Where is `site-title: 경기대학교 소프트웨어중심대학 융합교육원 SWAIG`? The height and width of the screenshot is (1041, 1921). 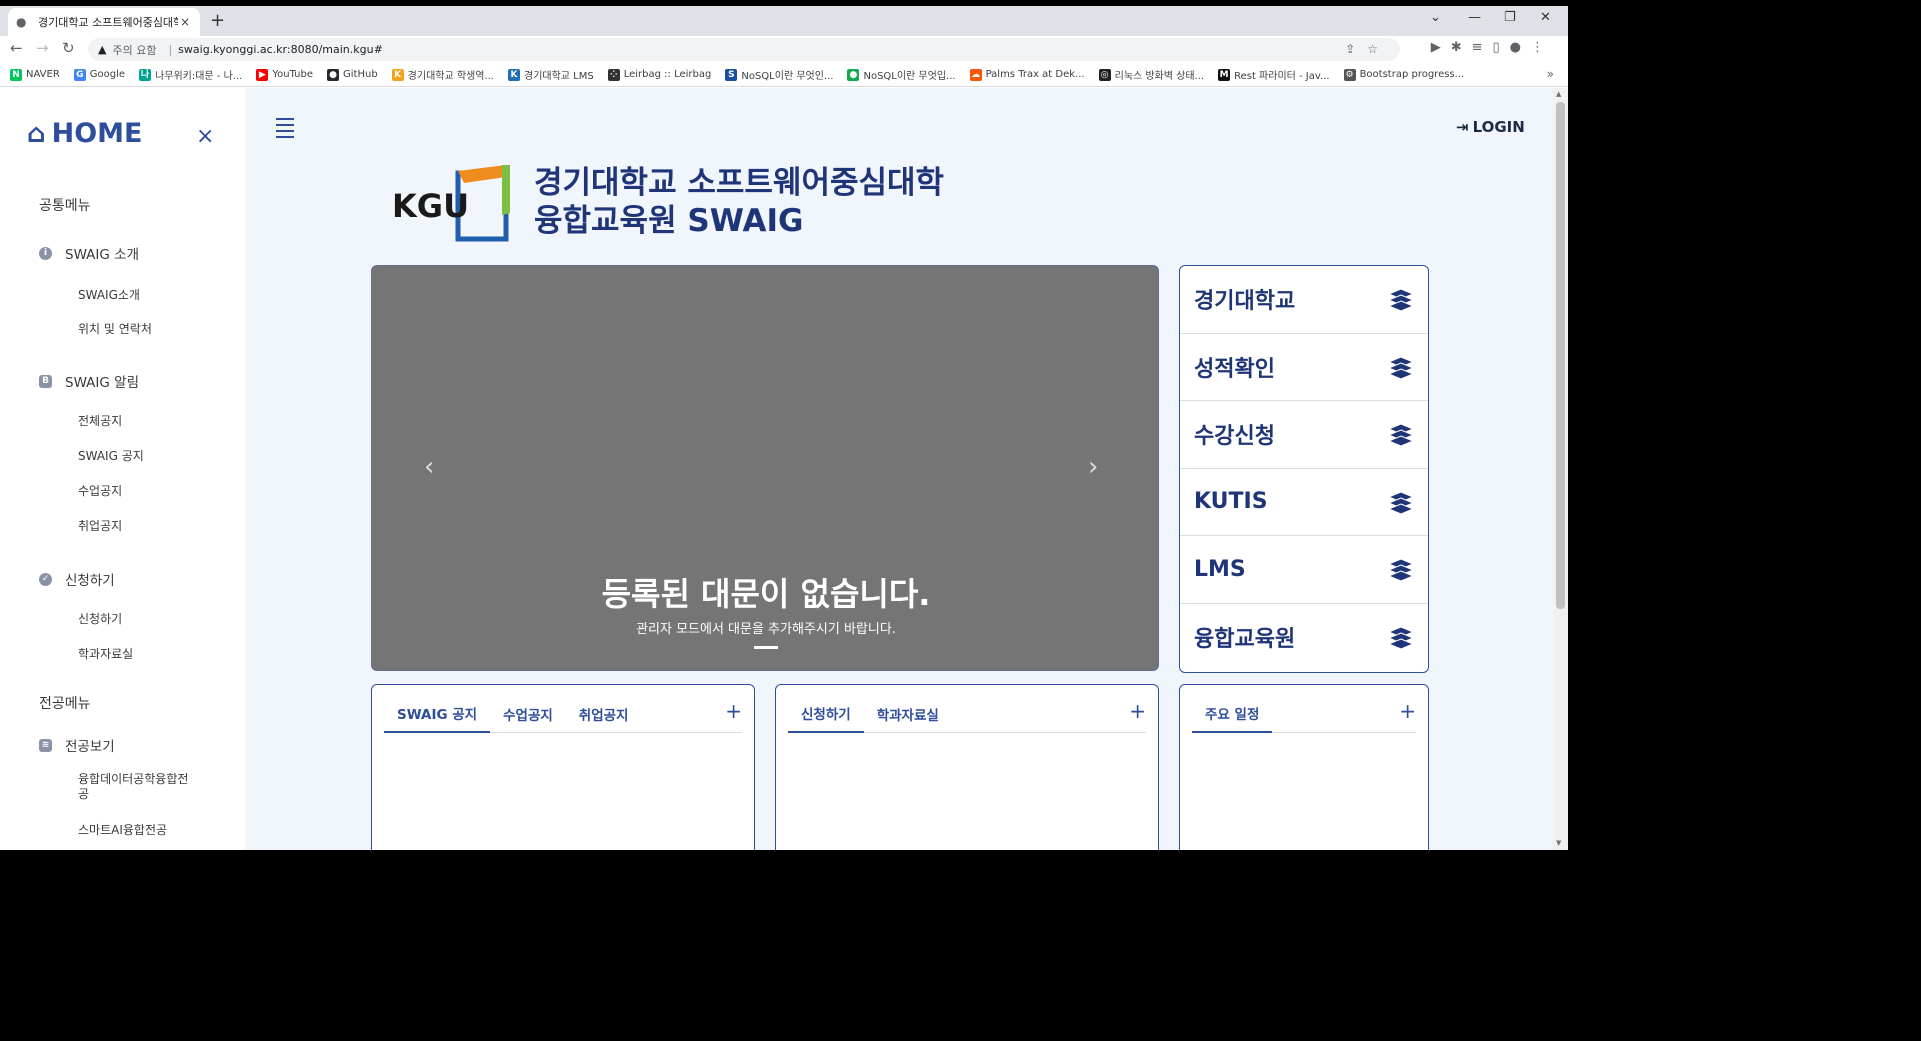
site-title: 경기대학교 소프트웨어중심대학 융합교육원 SWAIG is located at coordinates (739, 202).